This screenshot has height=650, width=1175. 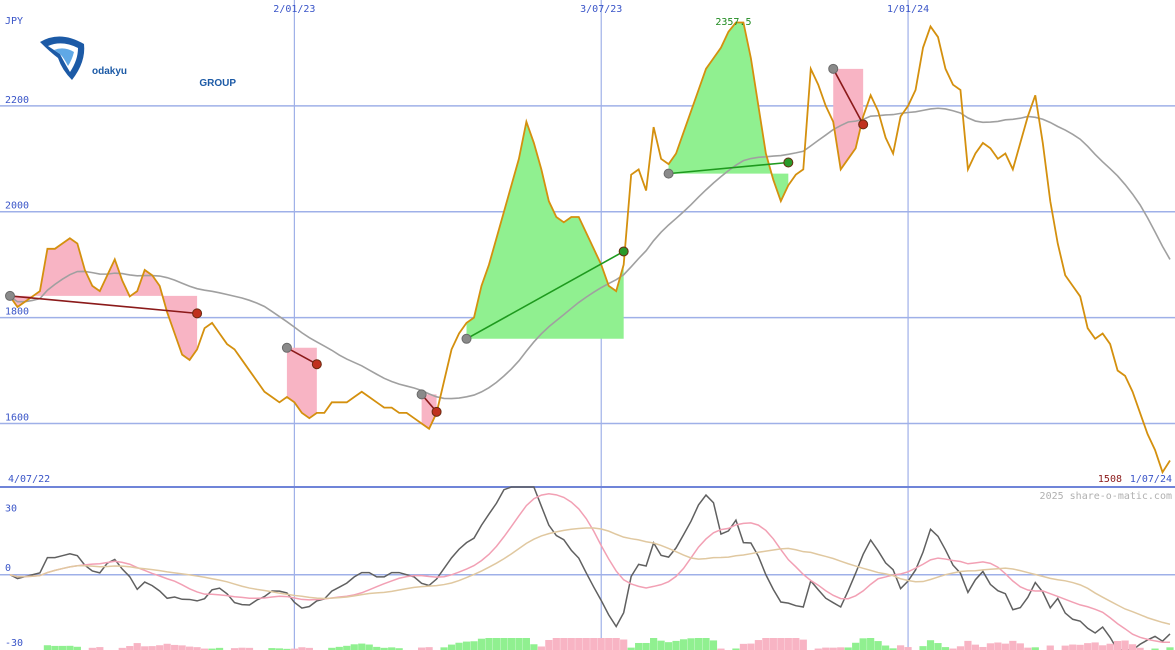 What do you see at coordinates (217, 83) in the screenshot?
I see `logo-group-text: GROUP` at bounding box center [217, 83].